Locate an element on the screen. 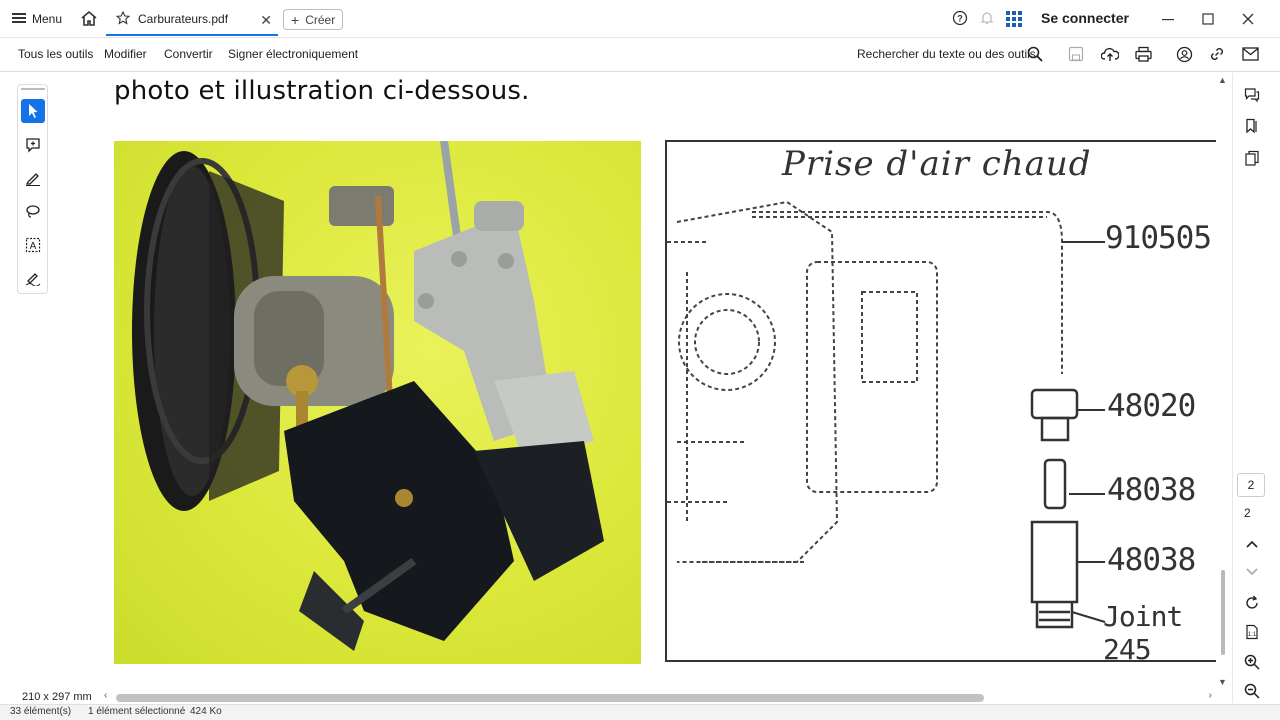 The height and width of the screenshot is (720, 1280). rail-handle is located at coordinates (33, 89).